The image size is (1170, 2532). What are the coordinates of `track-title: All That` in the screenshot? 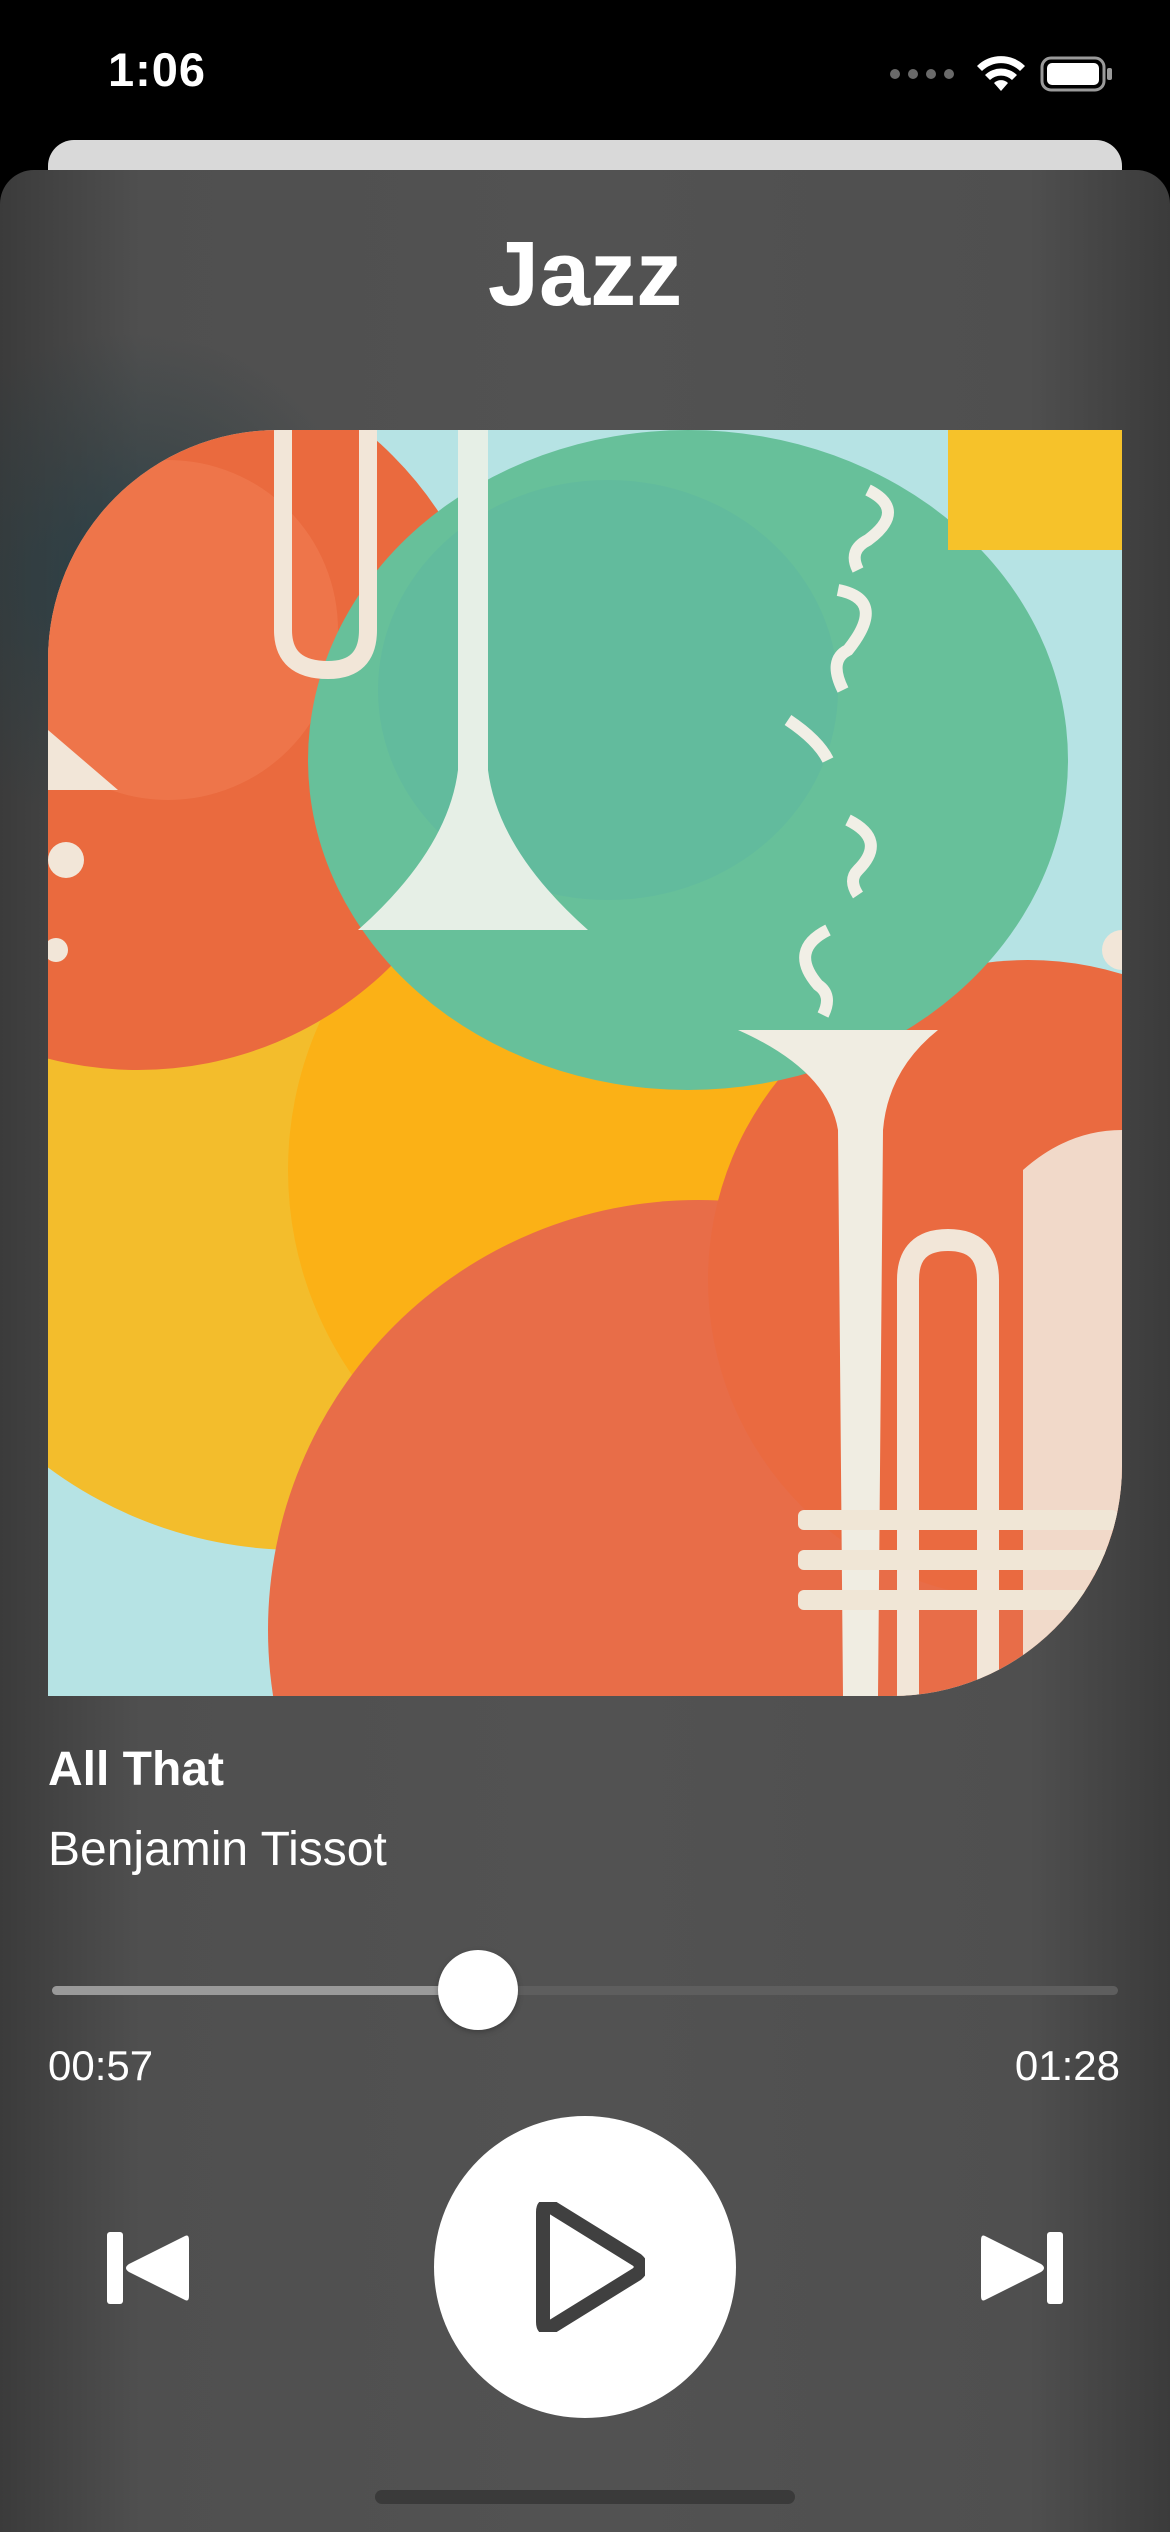 It's located at (136, 1769).